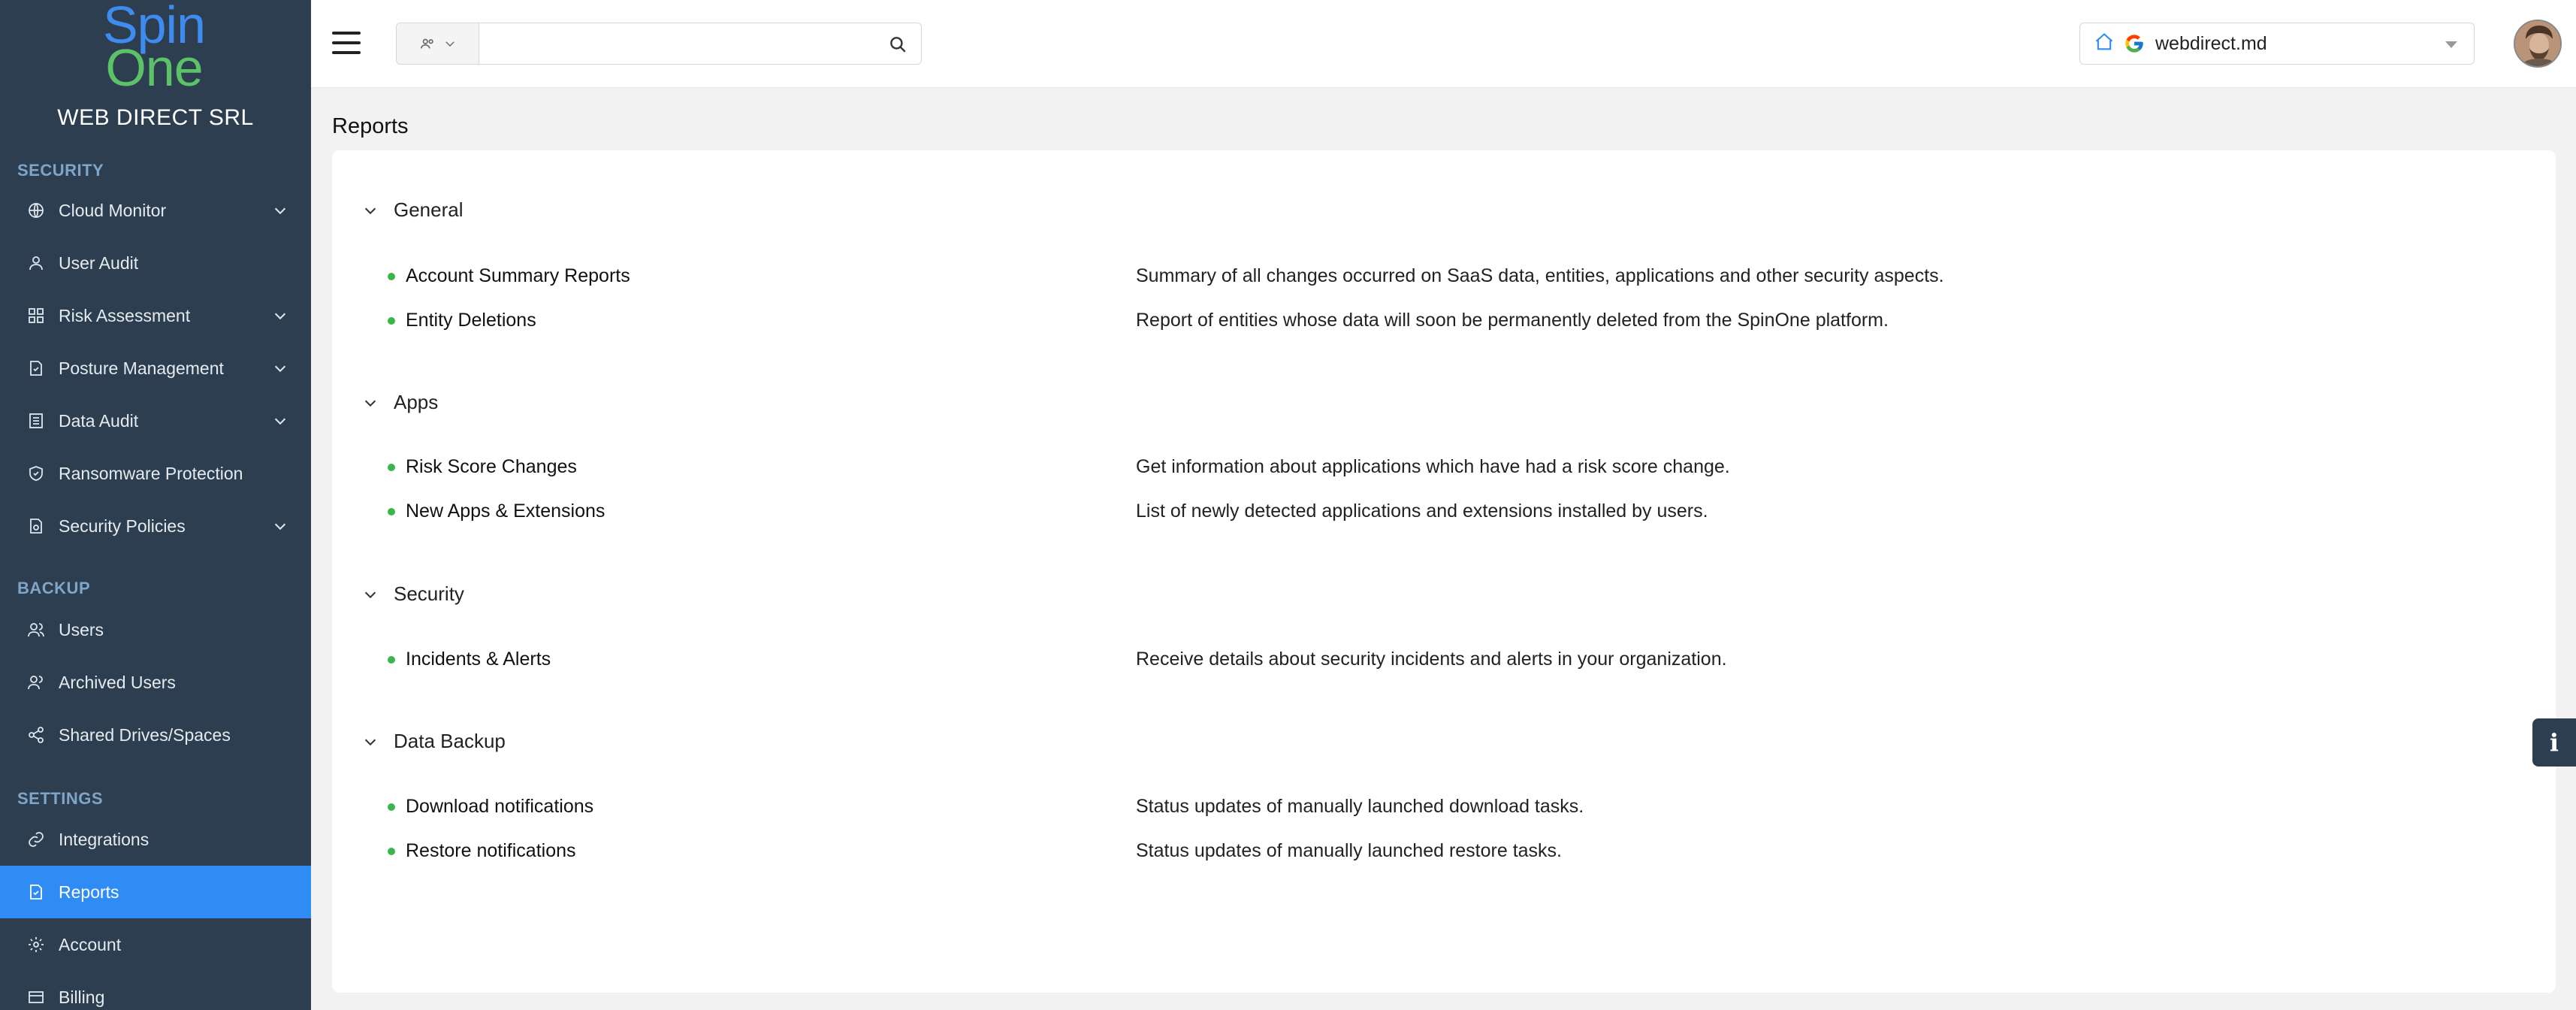 The image size is (2576, 1010). Describe the element at coordinates (36, 263) in the screenshot. I see `user-icon` at that location.